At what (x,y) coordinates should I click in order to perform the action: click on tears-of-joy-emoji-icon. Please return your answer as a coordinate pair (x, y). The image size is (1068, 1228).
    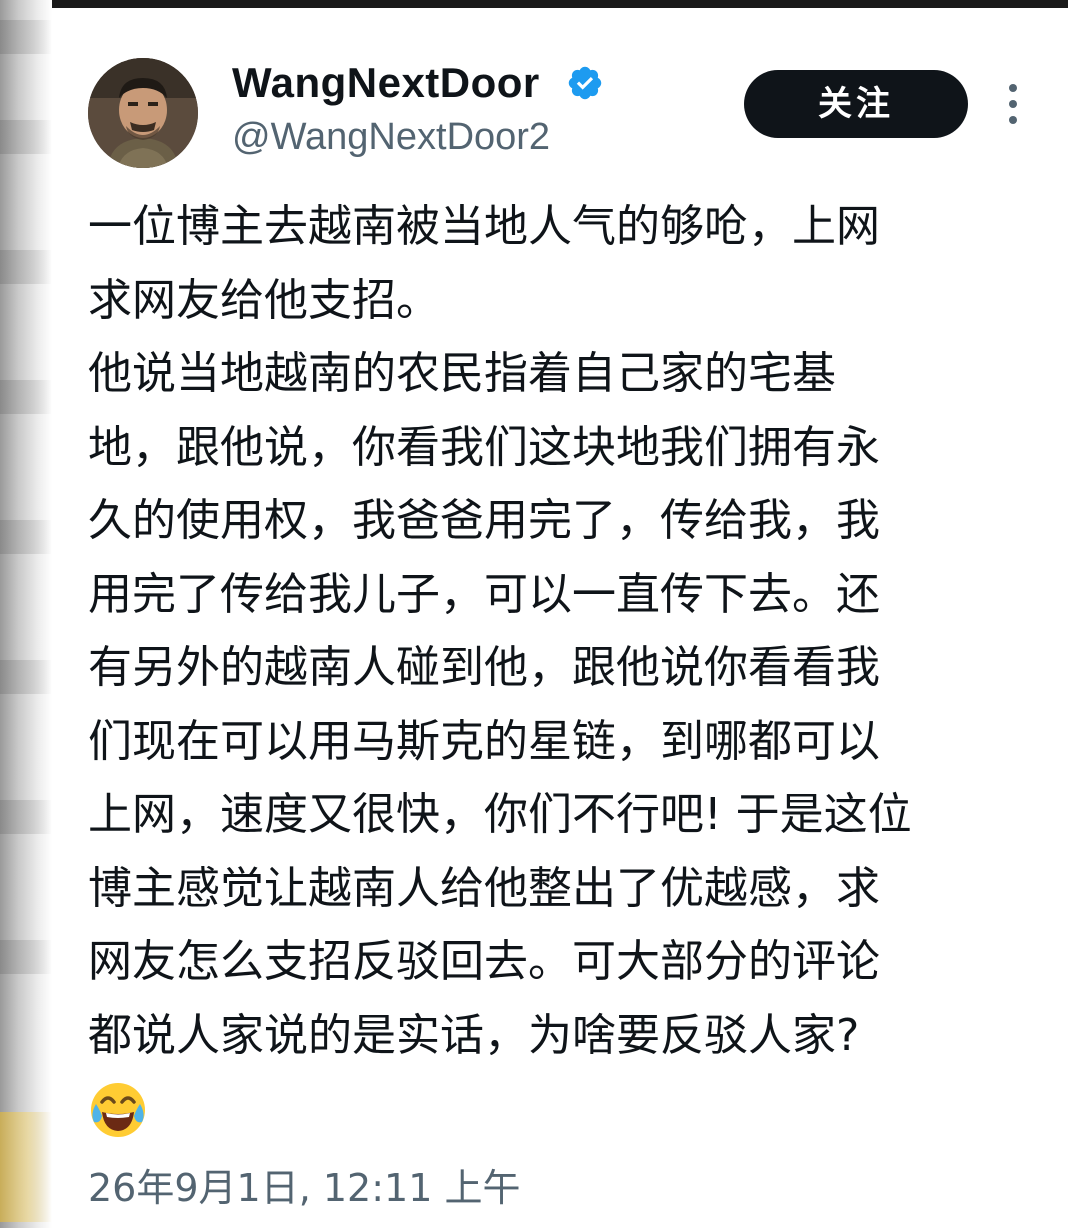
    Looking at the image, I should click on (118, 1110).